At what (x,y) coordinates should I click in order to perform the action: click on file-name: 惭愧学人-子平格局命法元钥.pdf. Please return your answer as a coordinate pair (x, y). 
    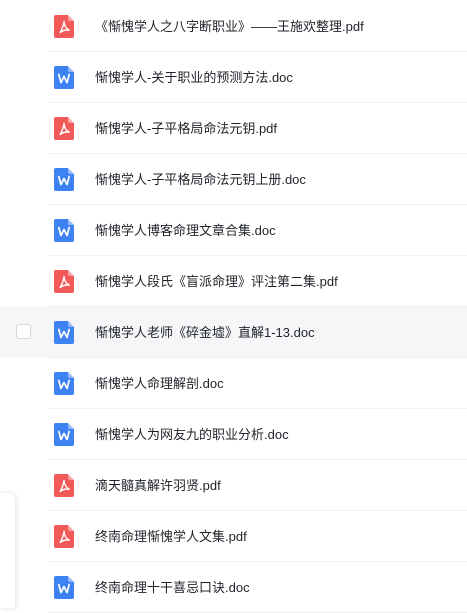
    Looking at the image, I should click on (186, 128).